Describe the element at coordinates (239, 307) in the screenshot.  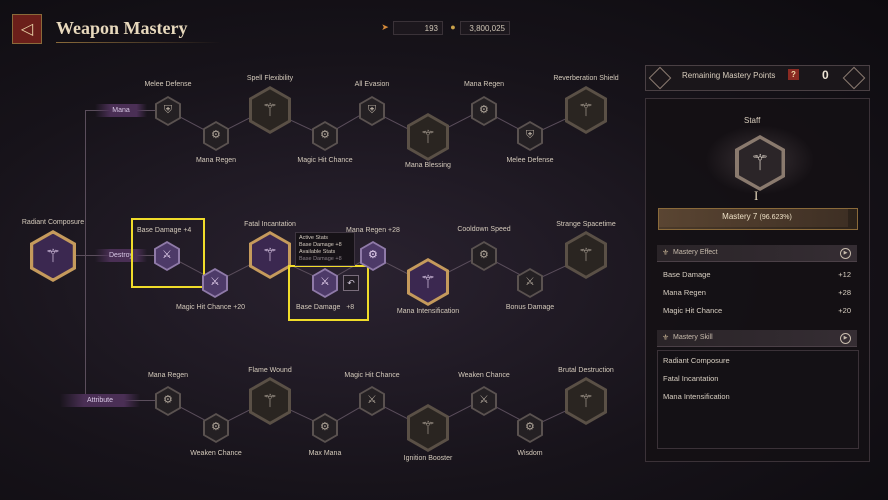
I see `label-magic-hit-chance-destroy-value: +20` at that location.